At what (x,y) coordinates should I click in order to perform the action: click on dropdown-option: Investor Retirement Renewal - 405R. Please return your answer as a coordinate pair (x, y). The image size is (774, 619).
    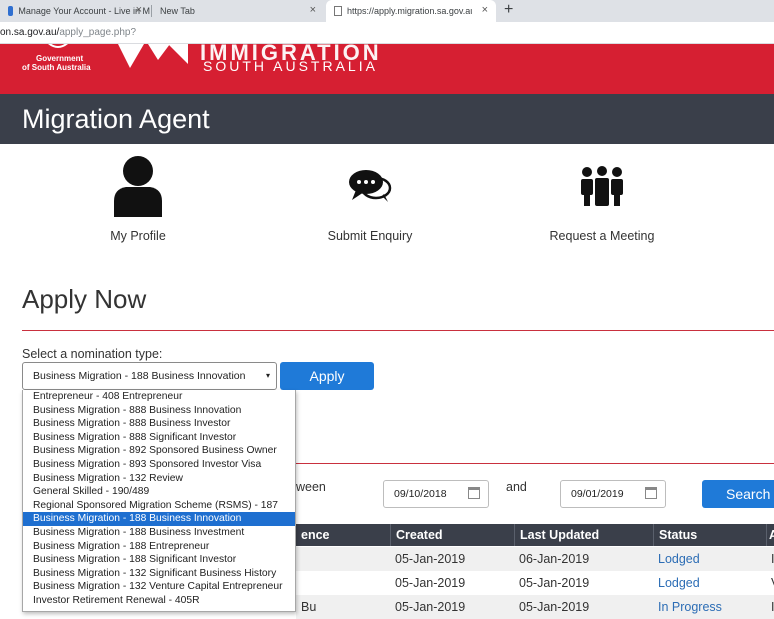
    Looking at the image, I should click on (159, 601).